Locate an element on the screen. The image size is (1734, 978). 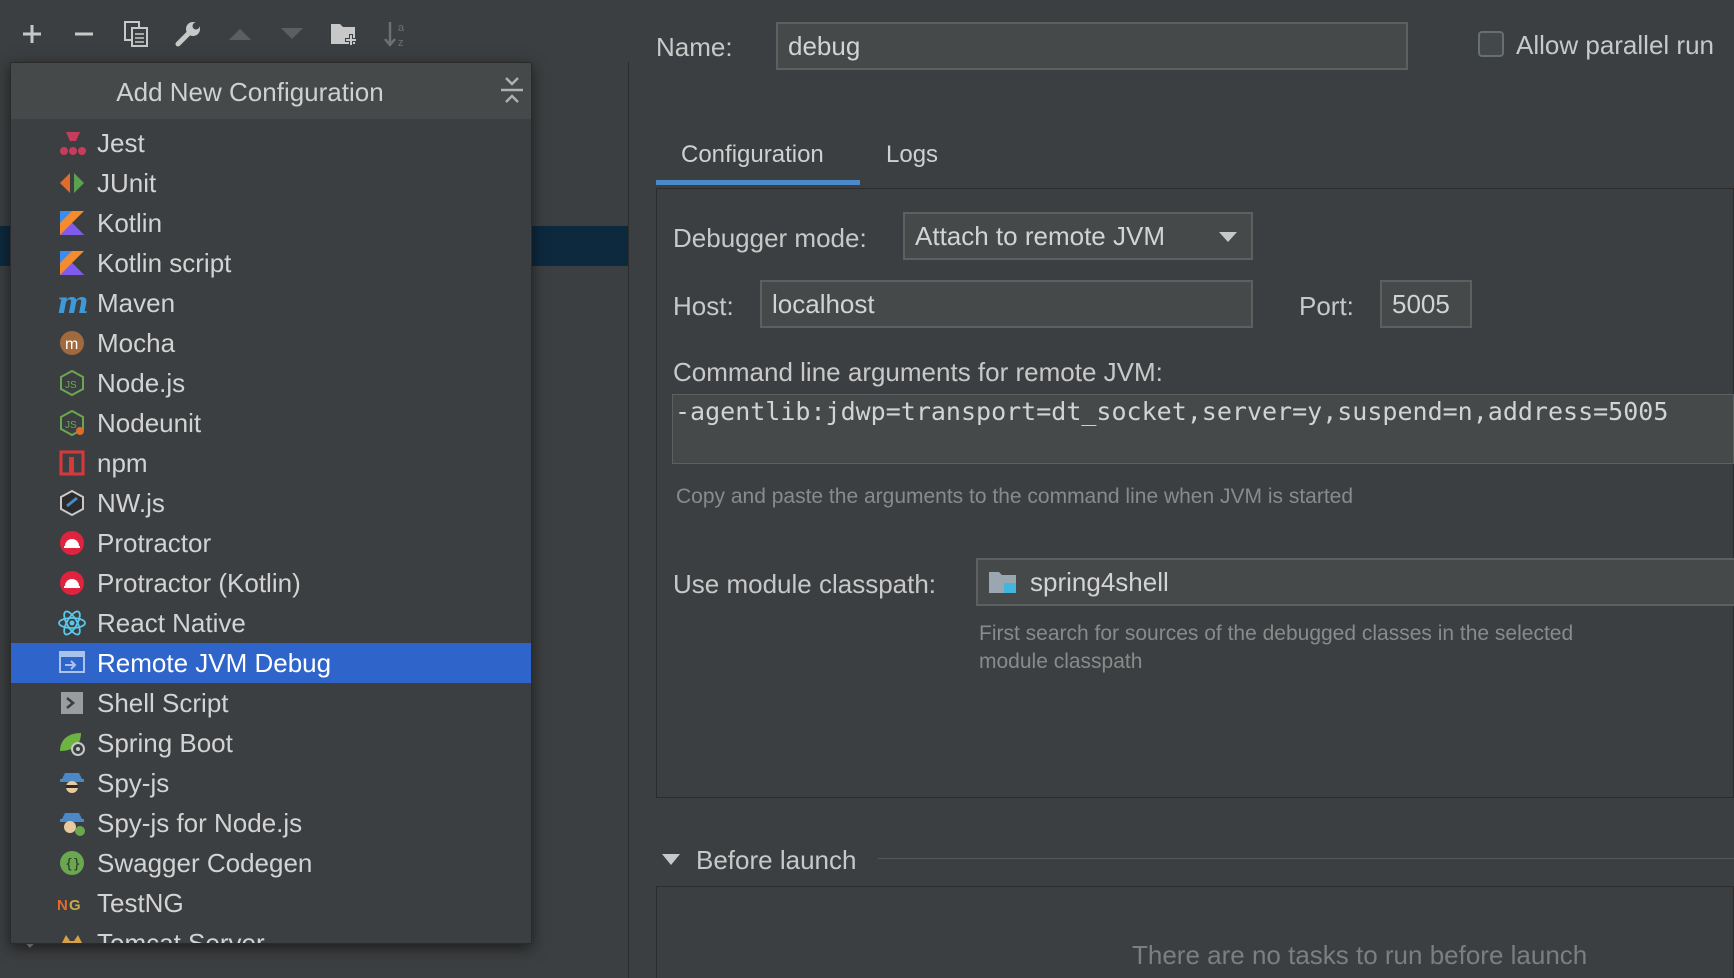
config-type-spy-js-node: Spy-js for Node.js is located at coordinates (271, 823).